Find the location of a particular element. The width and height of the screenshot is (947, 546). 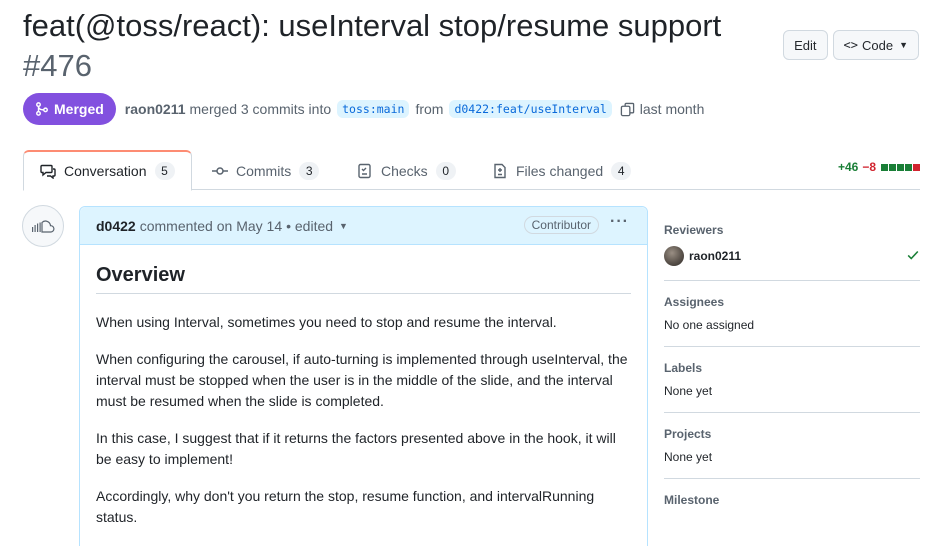

merged-badge: Merged is located at coordinates (69, 109).